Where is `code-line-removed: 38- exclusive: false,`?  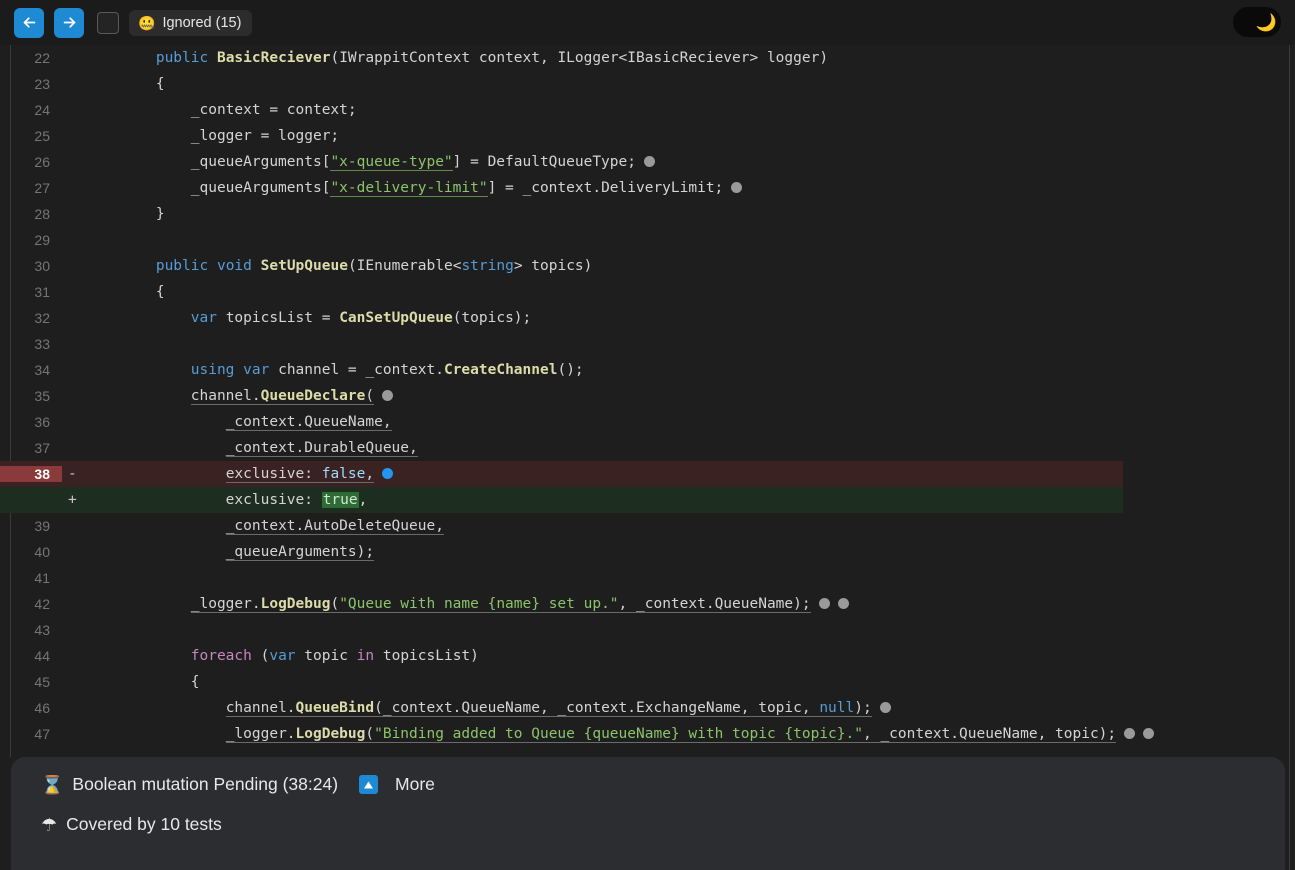 code-line-removed: 38- exclusive: false, is located at coordinates (561, 474).